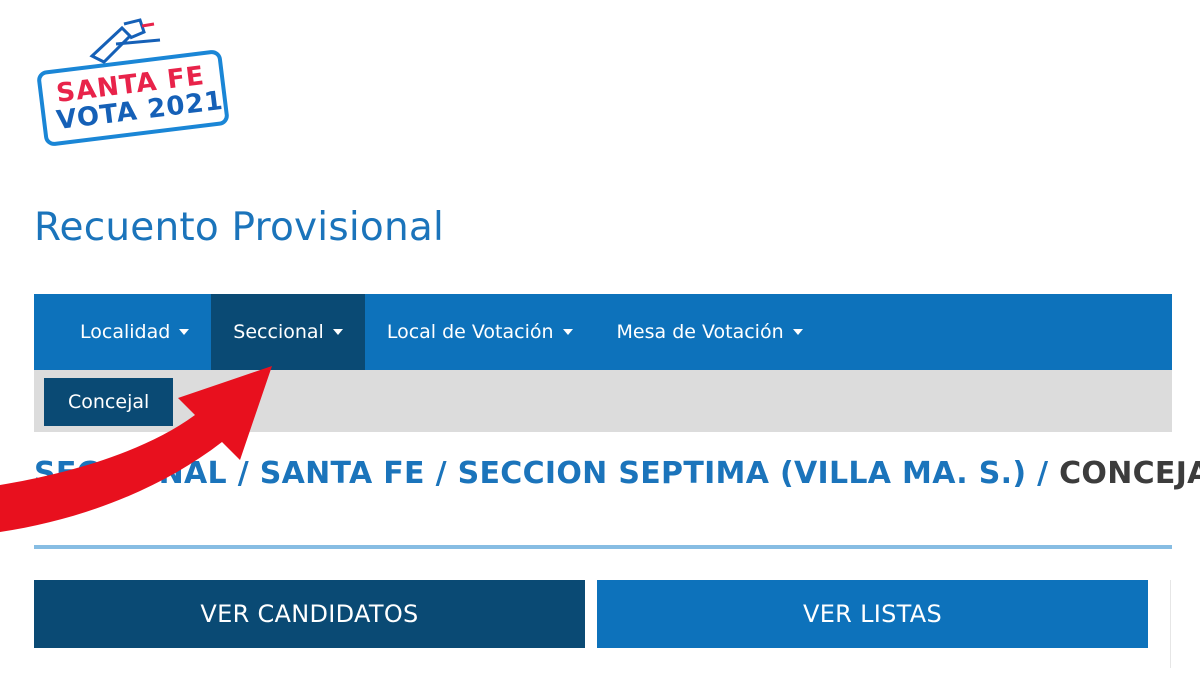 This screenshot has width=1200, height=675. Describe the element at coordinates (603, 401) in the screenshot. I see `sub-nav: Concejal` at that location.